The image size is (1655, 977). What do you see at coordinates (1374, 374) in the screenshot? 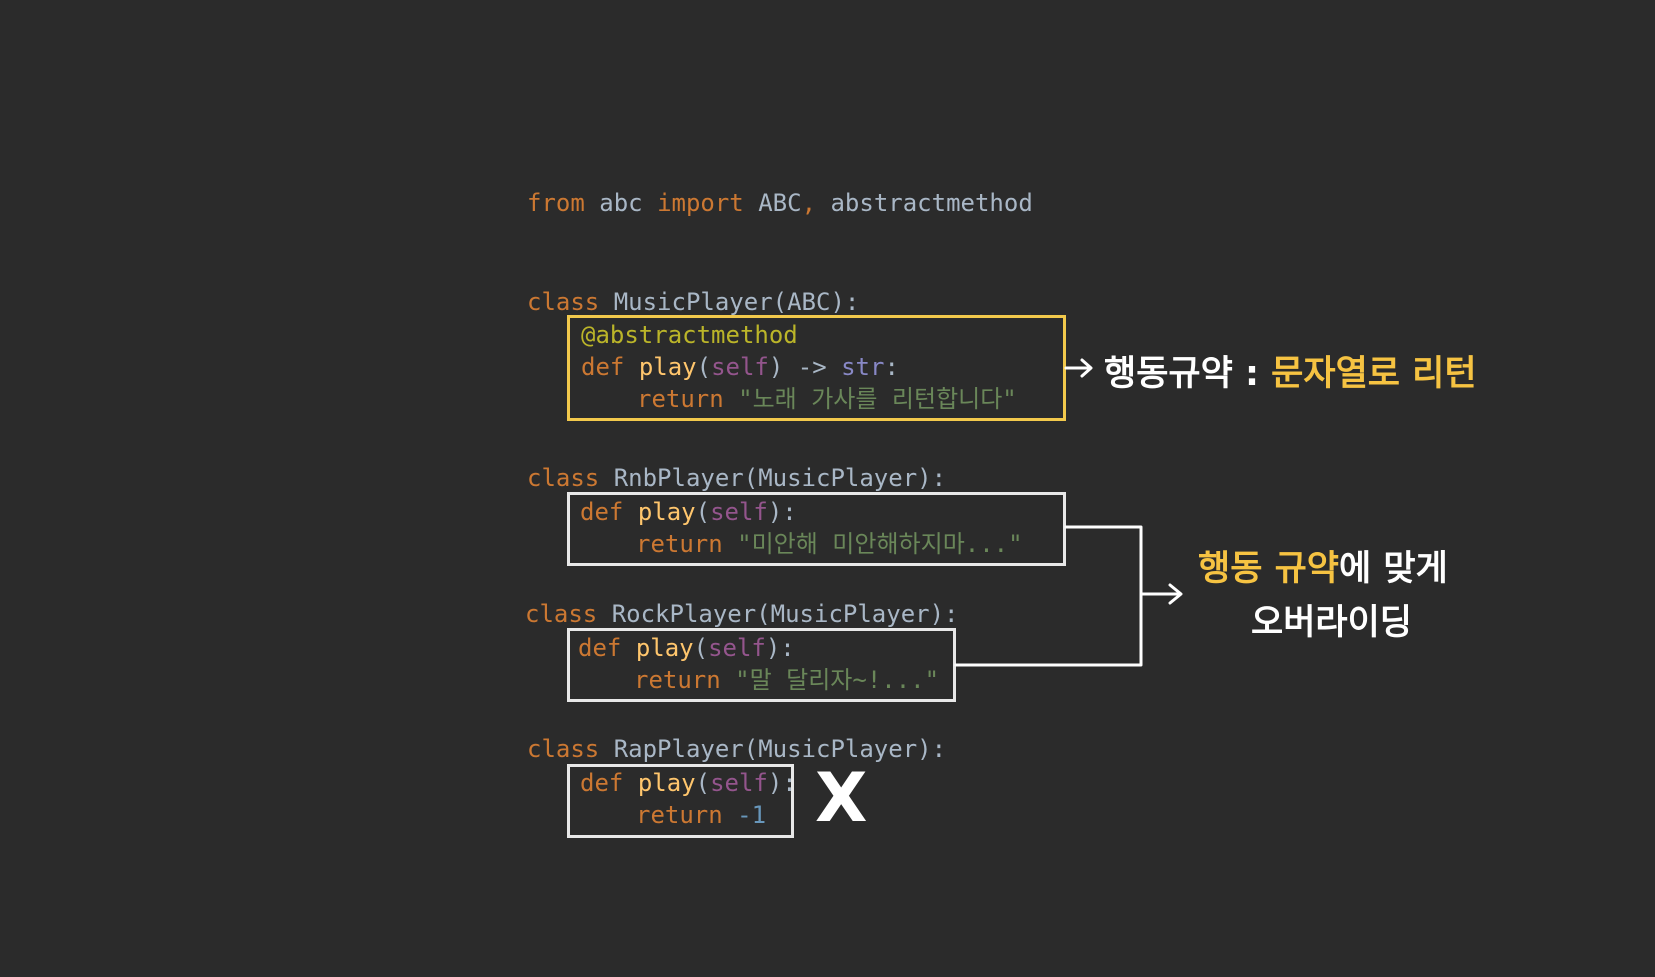
I see `contract-value: 문자열로 리턴` at bounding box center [1374, 374].